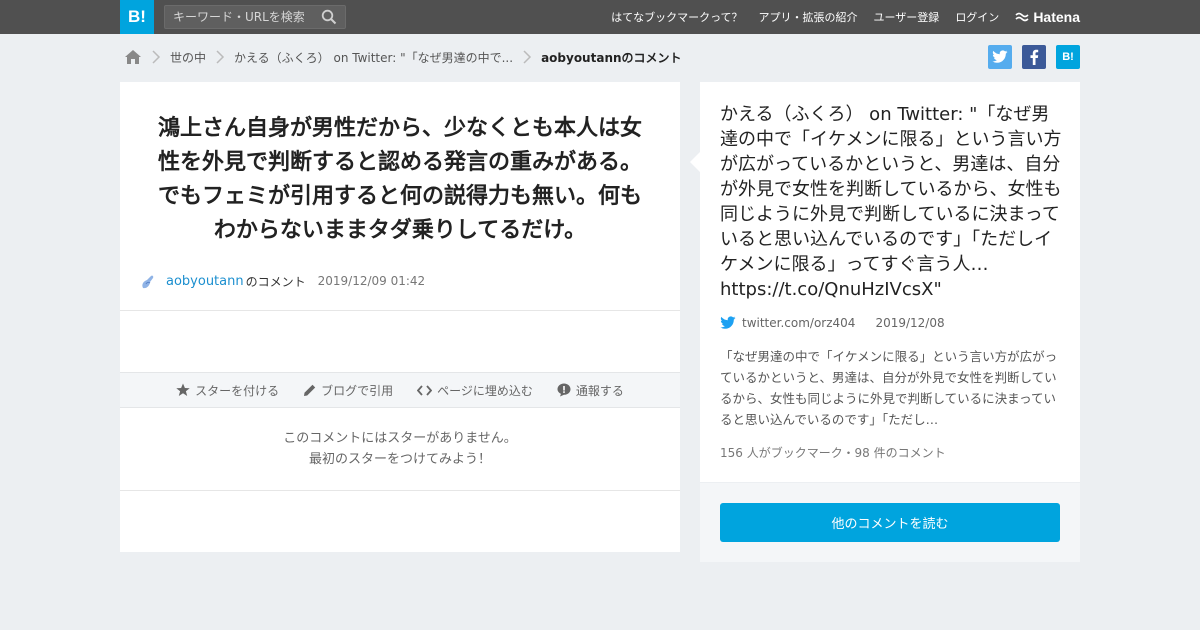 The height and width of the screenshot is (630, 1200). I want to click on entry-date: 2019/12/08, so click(910, 323).